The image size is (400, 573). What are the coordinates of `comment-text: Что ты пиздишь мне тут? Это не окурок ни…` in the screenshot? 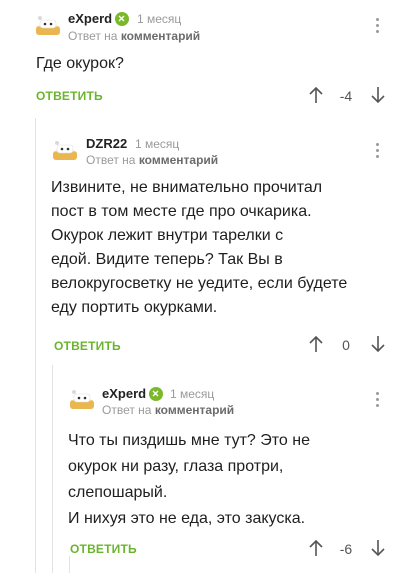 It's located at (189, 479).